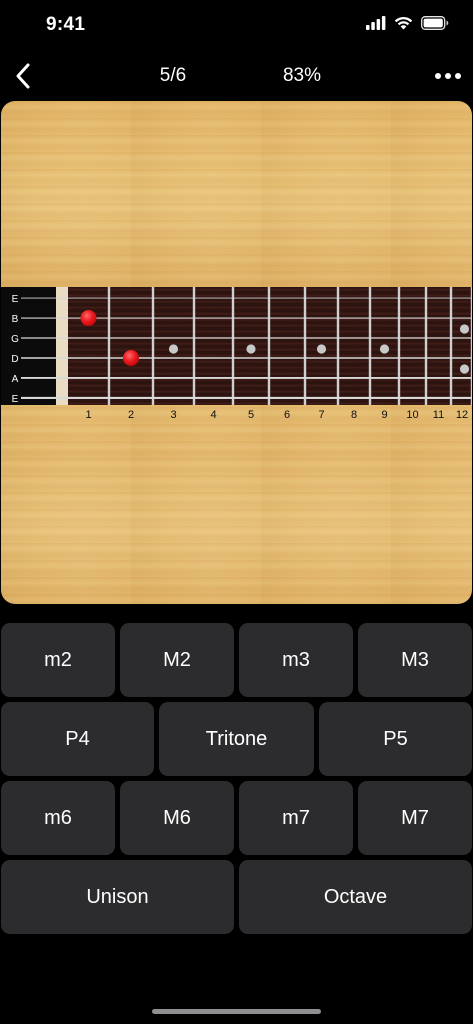  I want to click on string-label: B, so click(15, 319).